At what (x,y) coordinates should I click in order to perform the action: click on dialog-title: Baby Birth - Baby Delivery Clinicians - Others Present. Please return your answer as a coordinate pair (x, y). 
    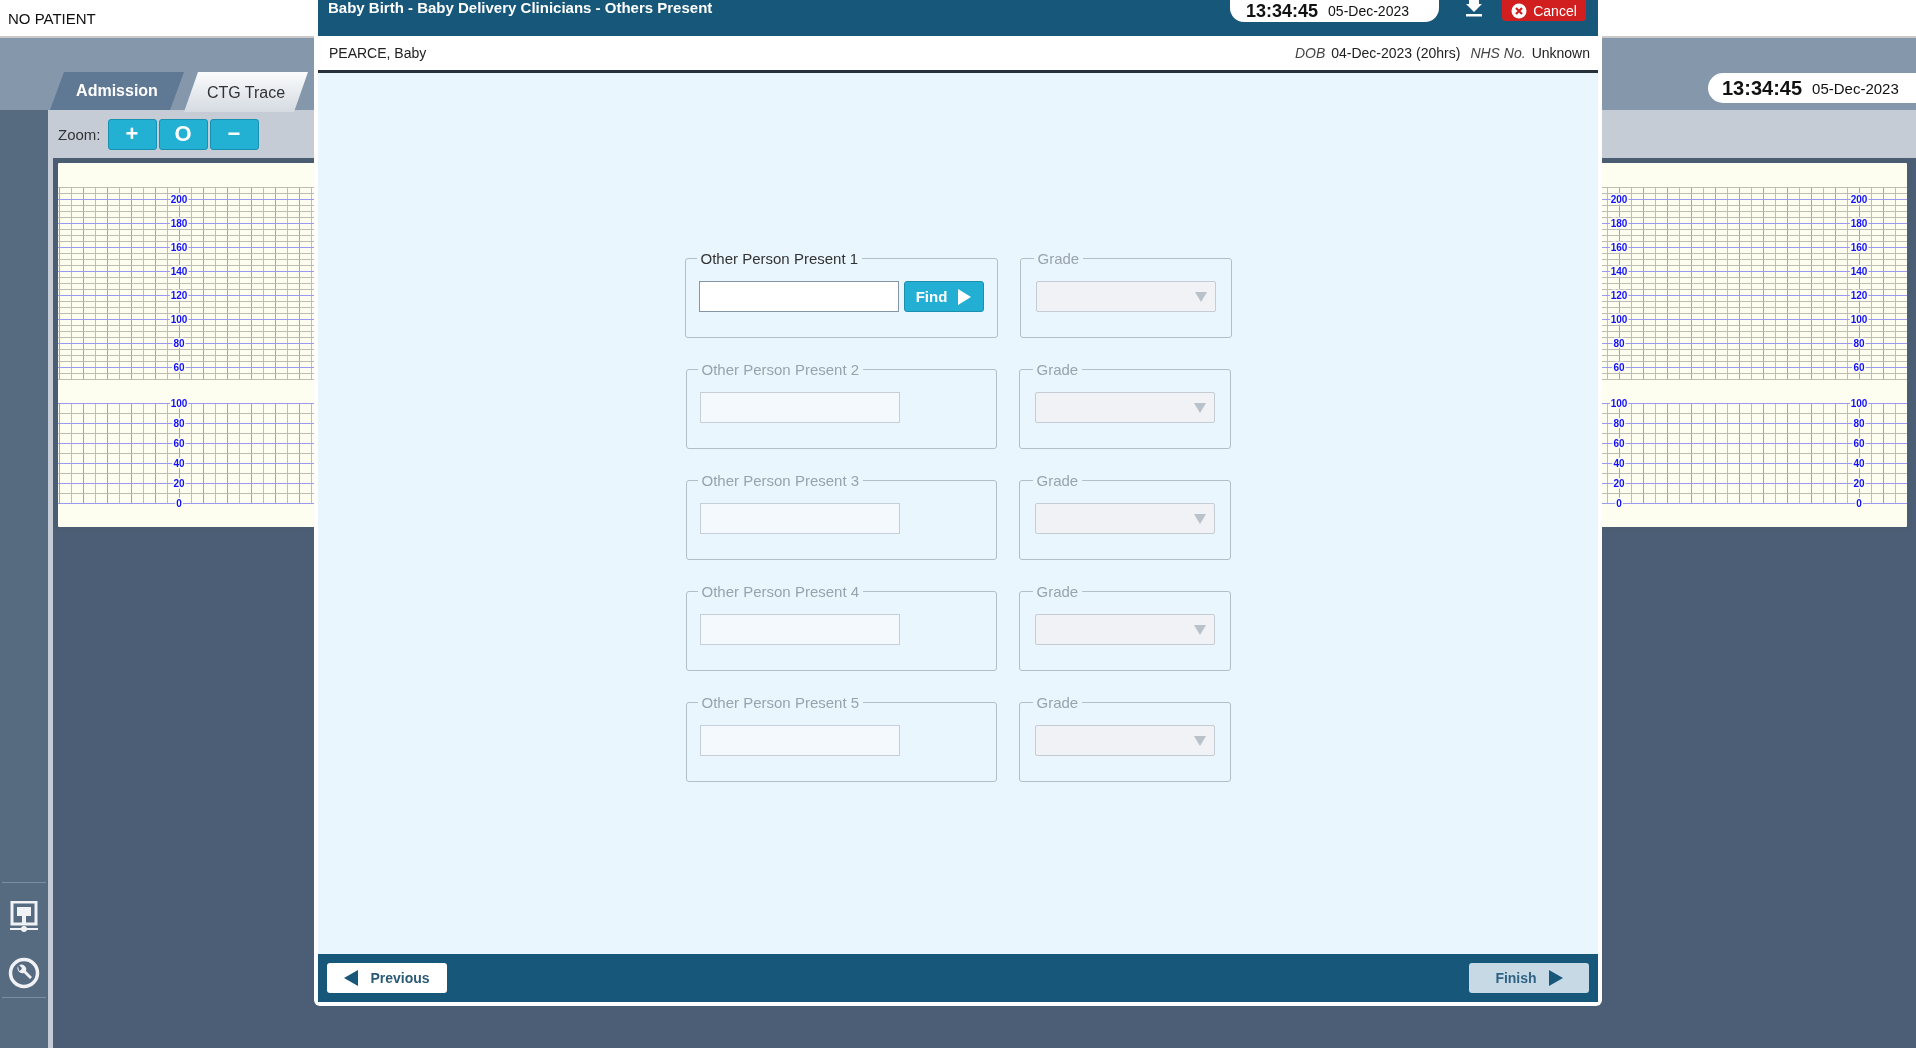
    Looking at the image, I should click on (521, 8).